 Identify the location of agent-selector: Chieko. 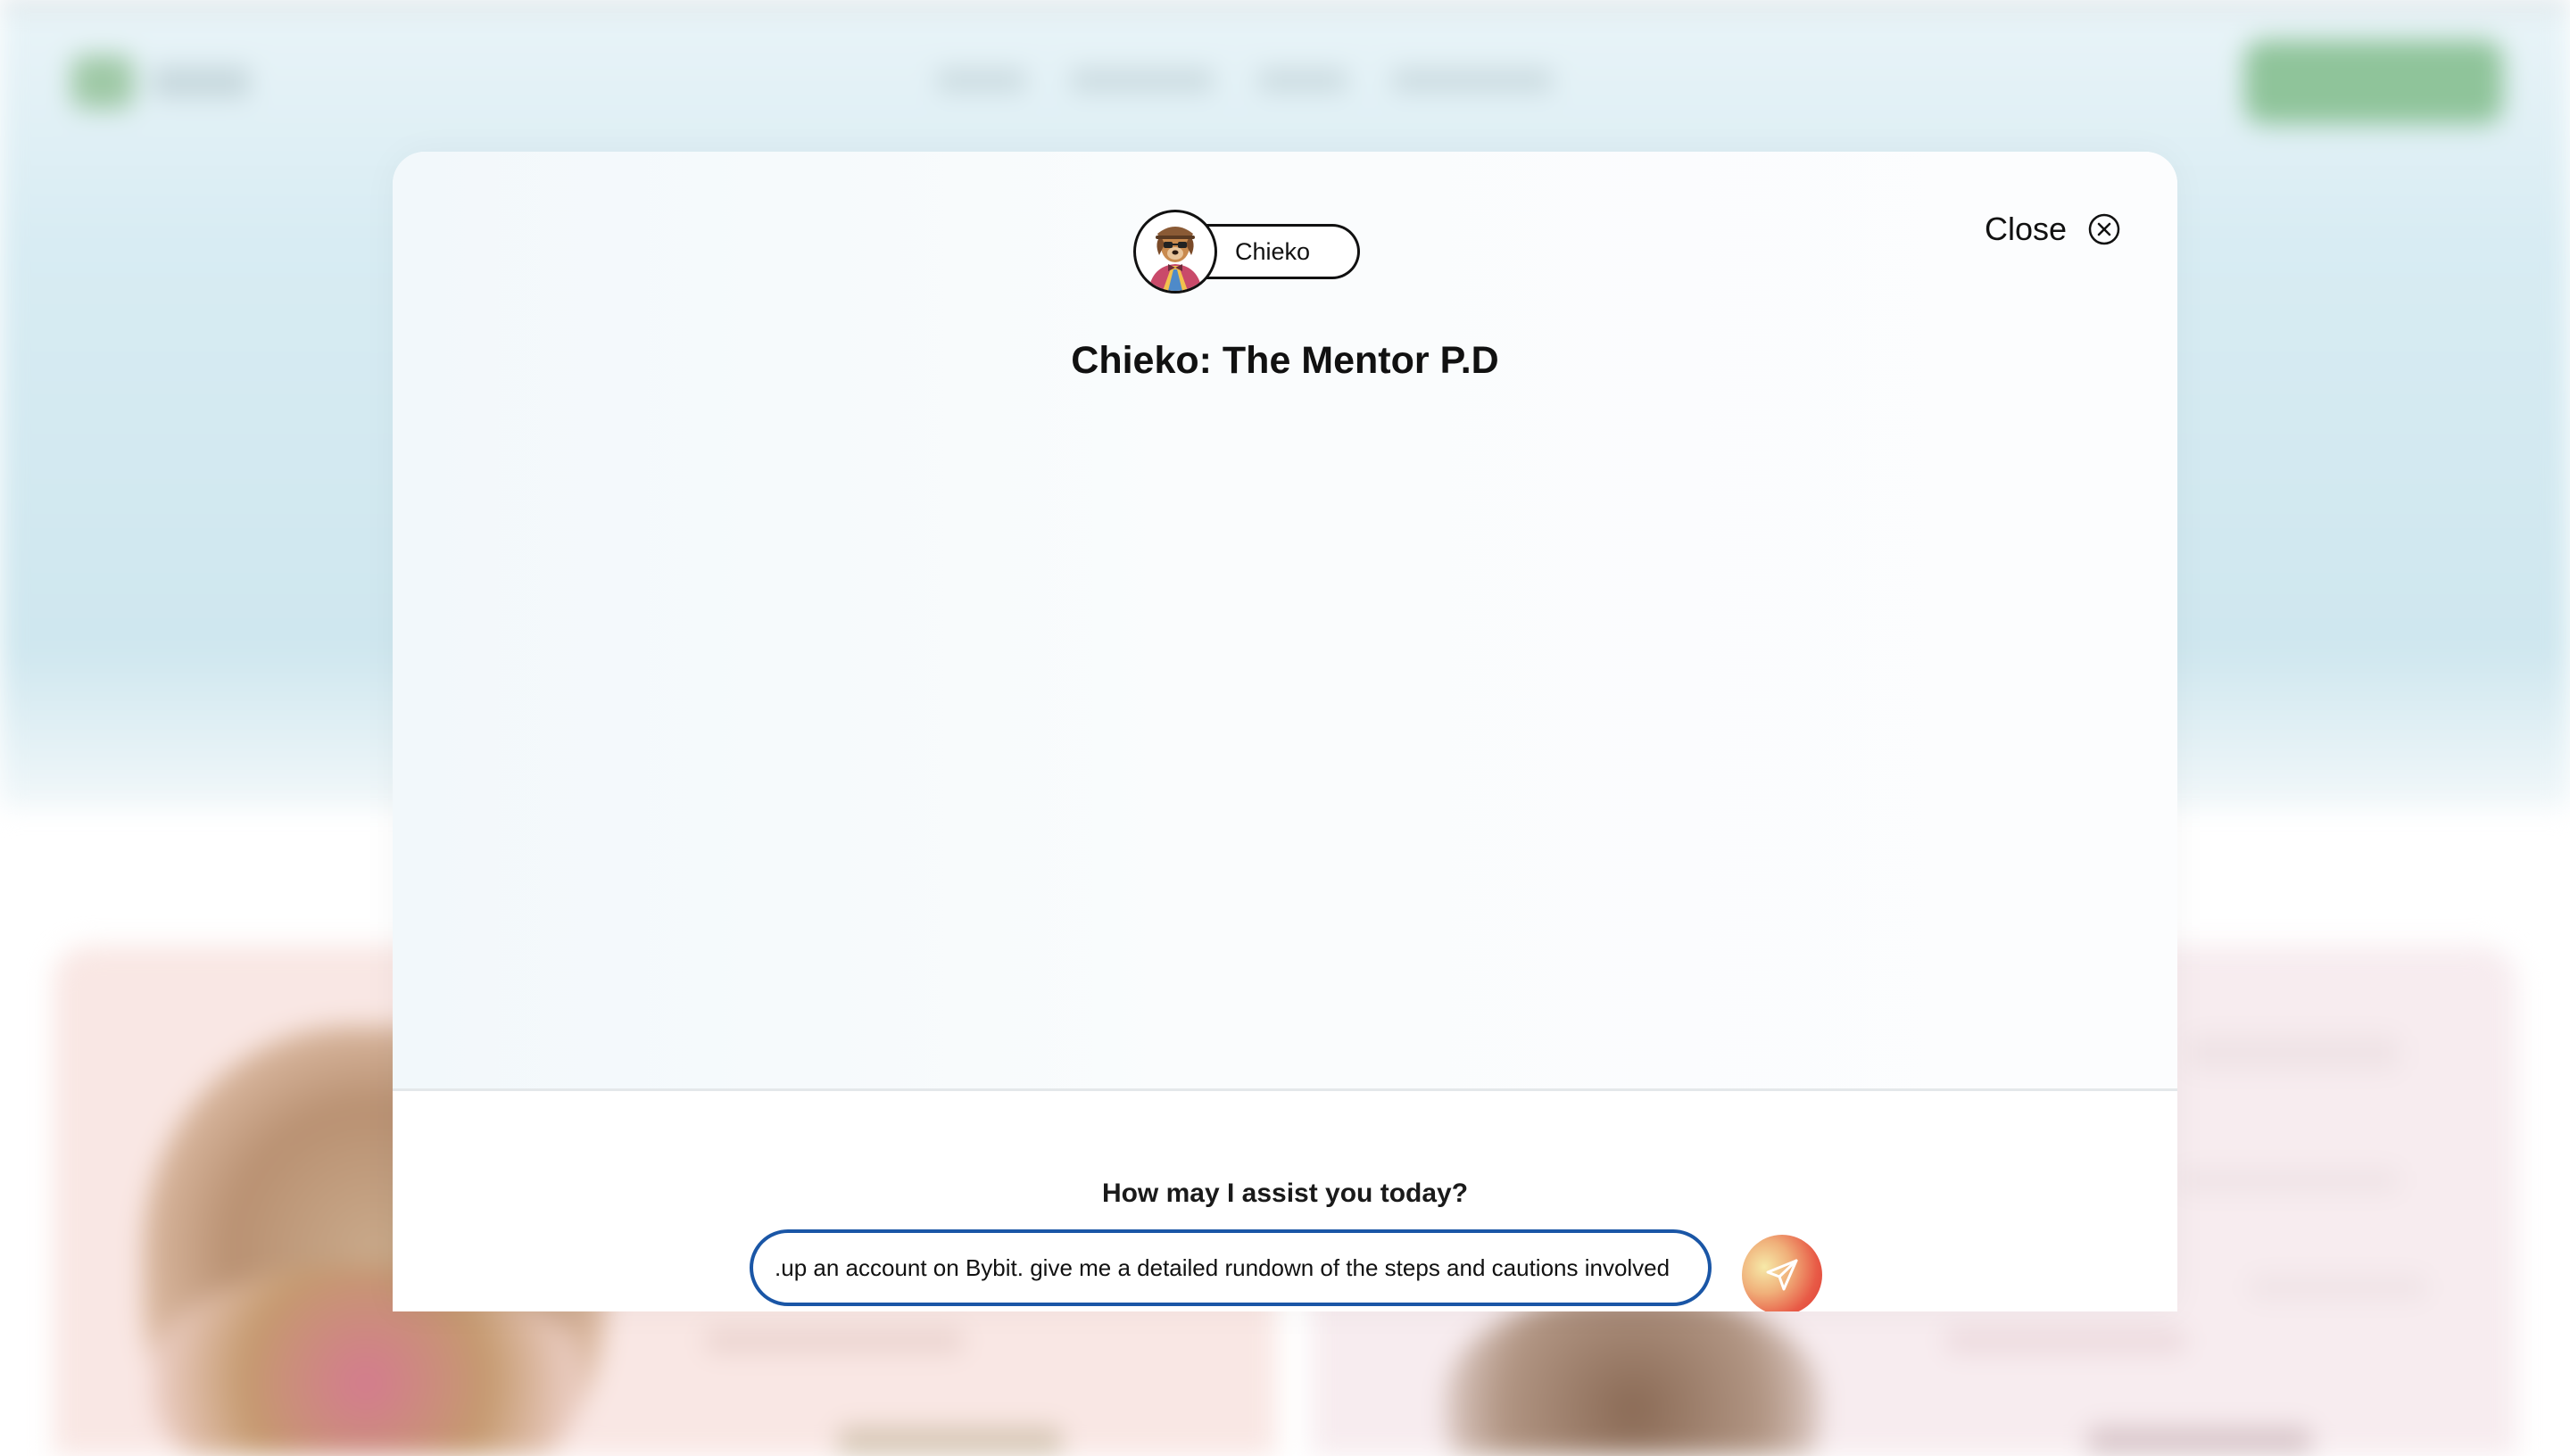
(1247, 252).